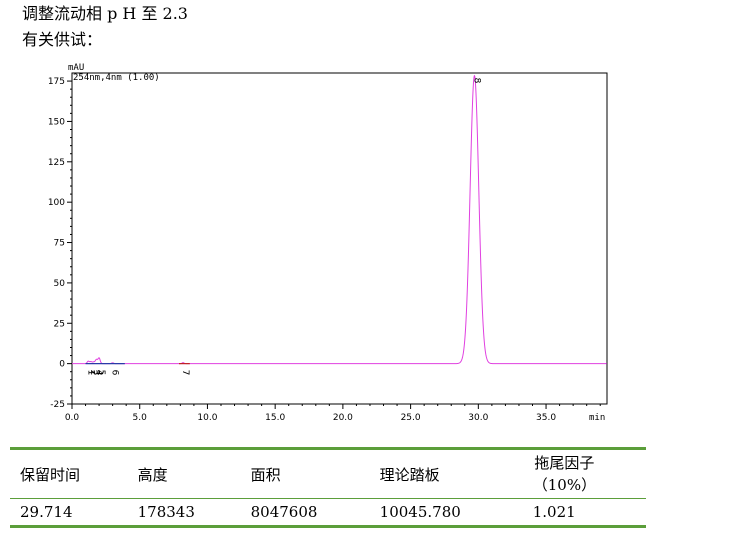 The image size is (737, 536). I want to click on cell-tailing-factor: 1.021, so click(554, 512).